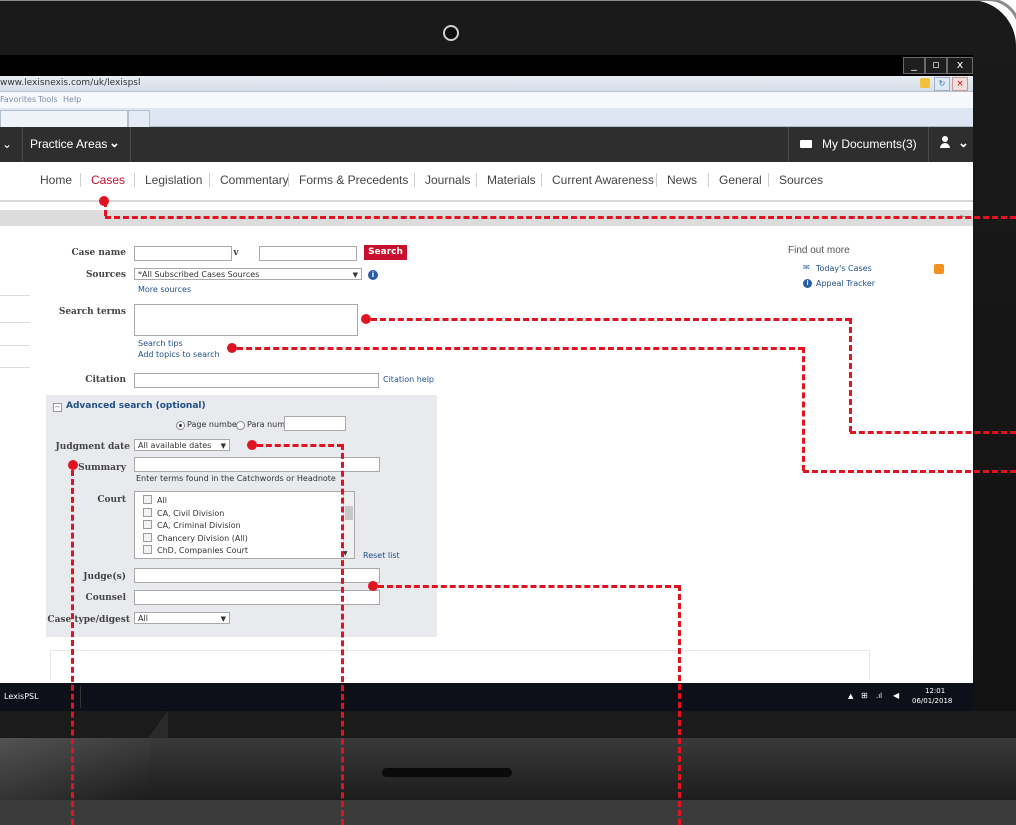  What do you see at coordinates (56, 180) in the screenshot?
I see `nav-home: Home` at bounding box center [56, 180].